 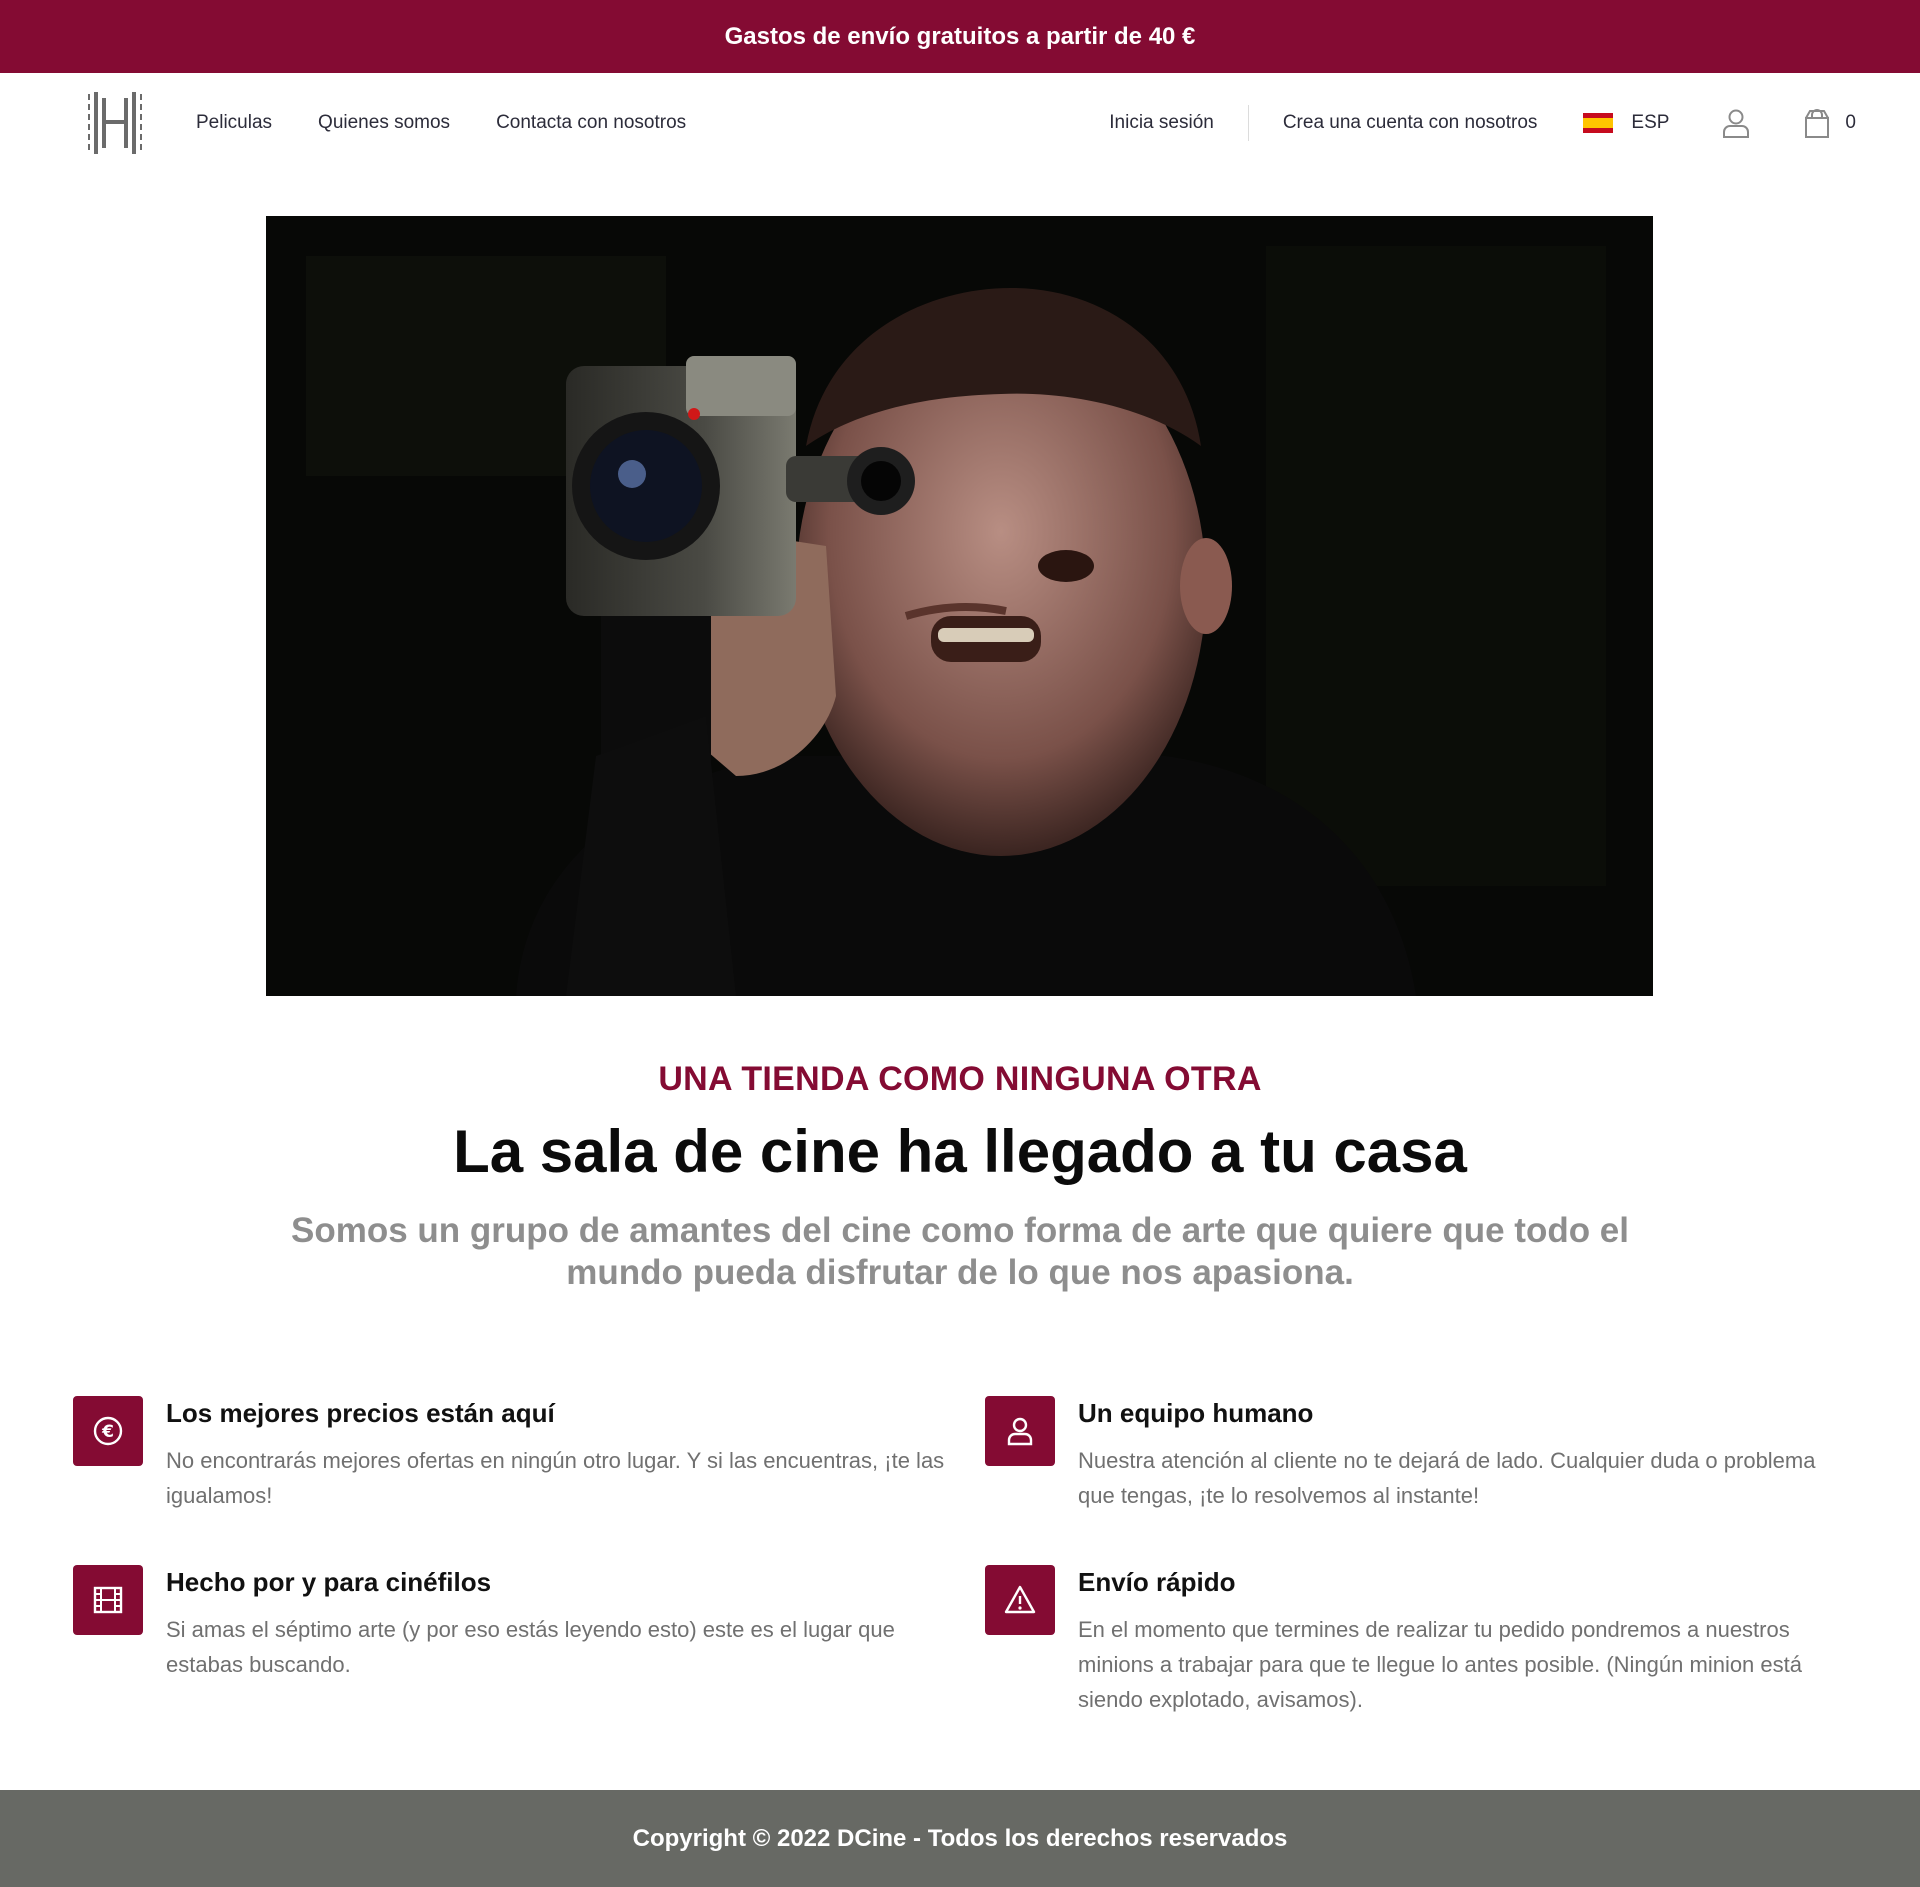 What do you see at coordinates (384, 123) in the screenshot?
I see `nav-link-quienes-somos: Quienes somos` at bounding box center [384, 123].